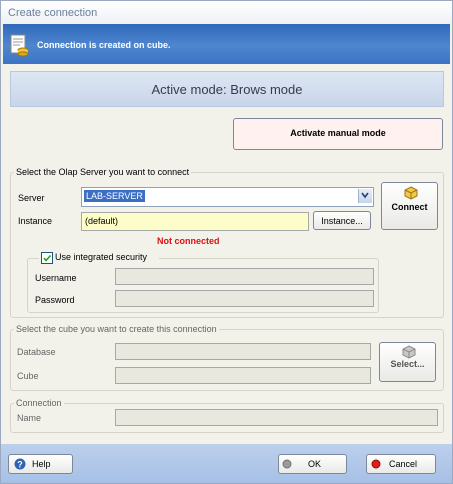  What do you see at coordinates (243, 375) in the screenshot?
I see `cube-field` at bounding box center [243, 375].